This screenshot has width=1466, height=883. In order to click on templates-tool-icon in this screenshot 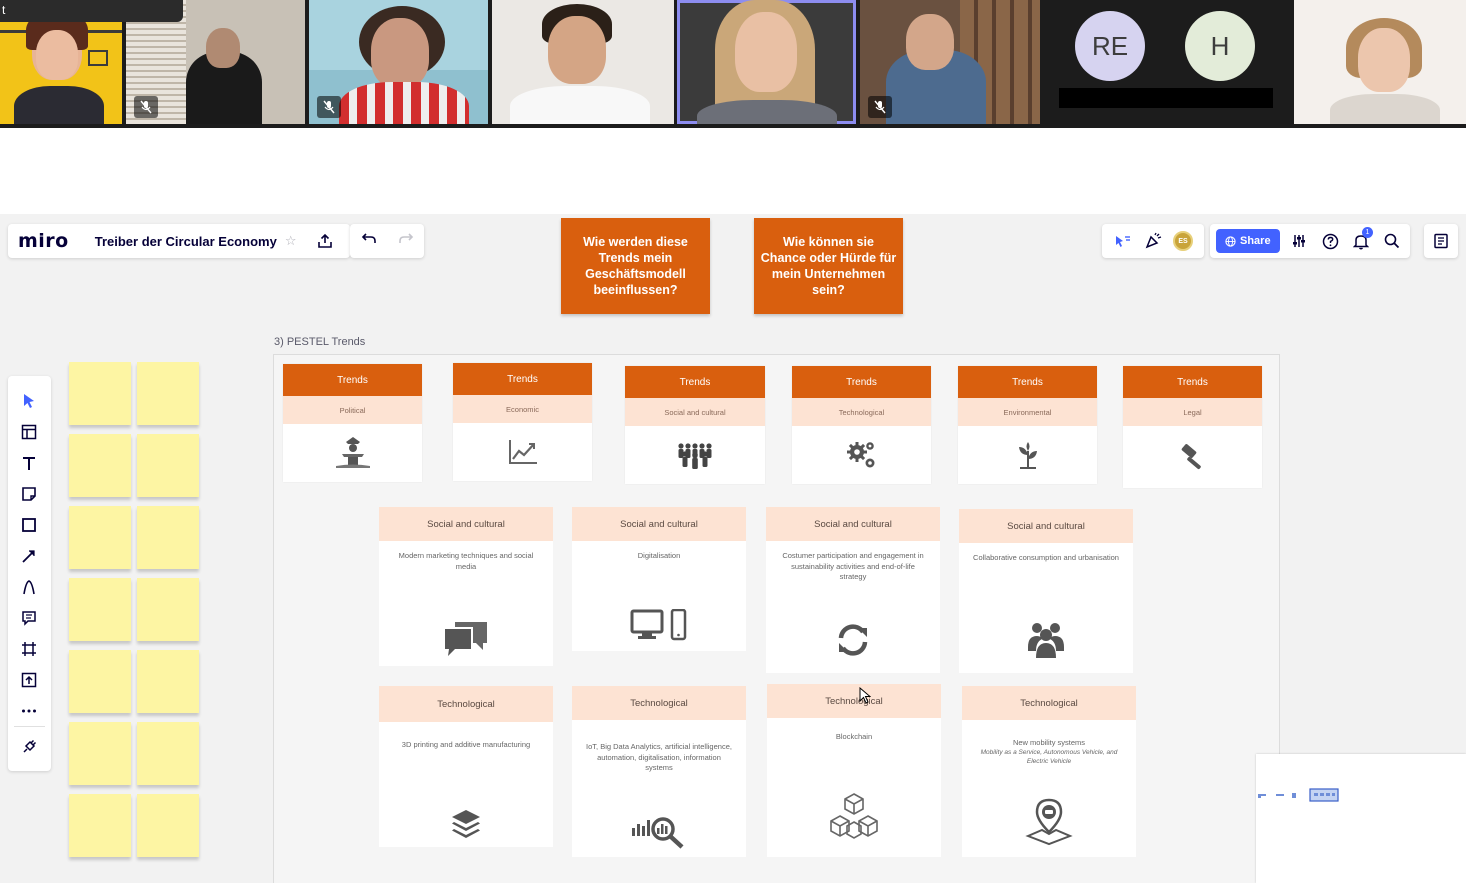, I will do `click(29, 432)`.